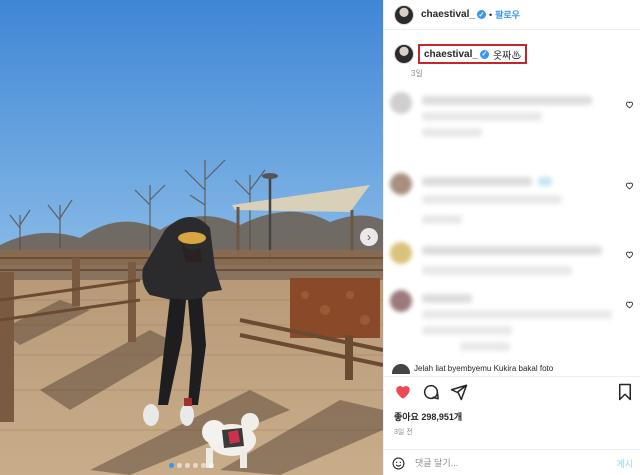 The height and width of the screenshot is (475, 640). I want to click on comment-input, so click(510, 463).